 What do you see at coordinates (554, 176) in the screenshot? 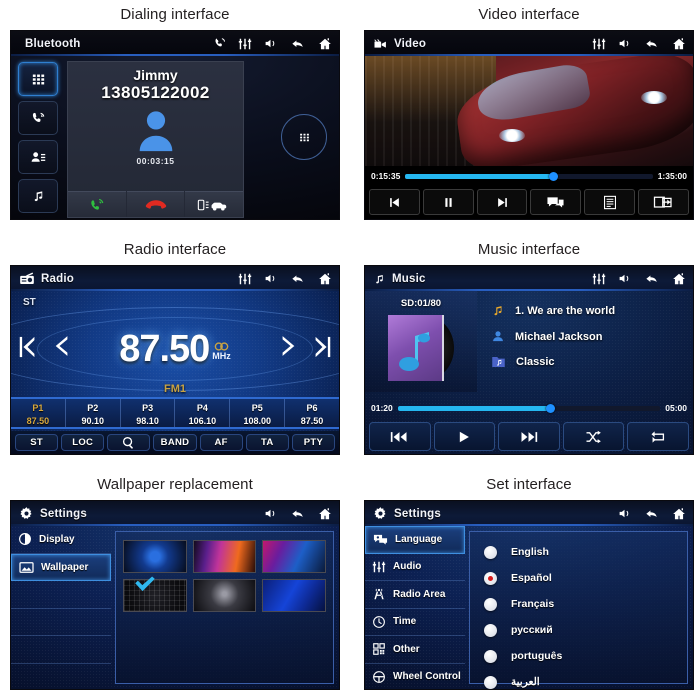
I see `video-progress-knob` at bounding box center [554, 176].